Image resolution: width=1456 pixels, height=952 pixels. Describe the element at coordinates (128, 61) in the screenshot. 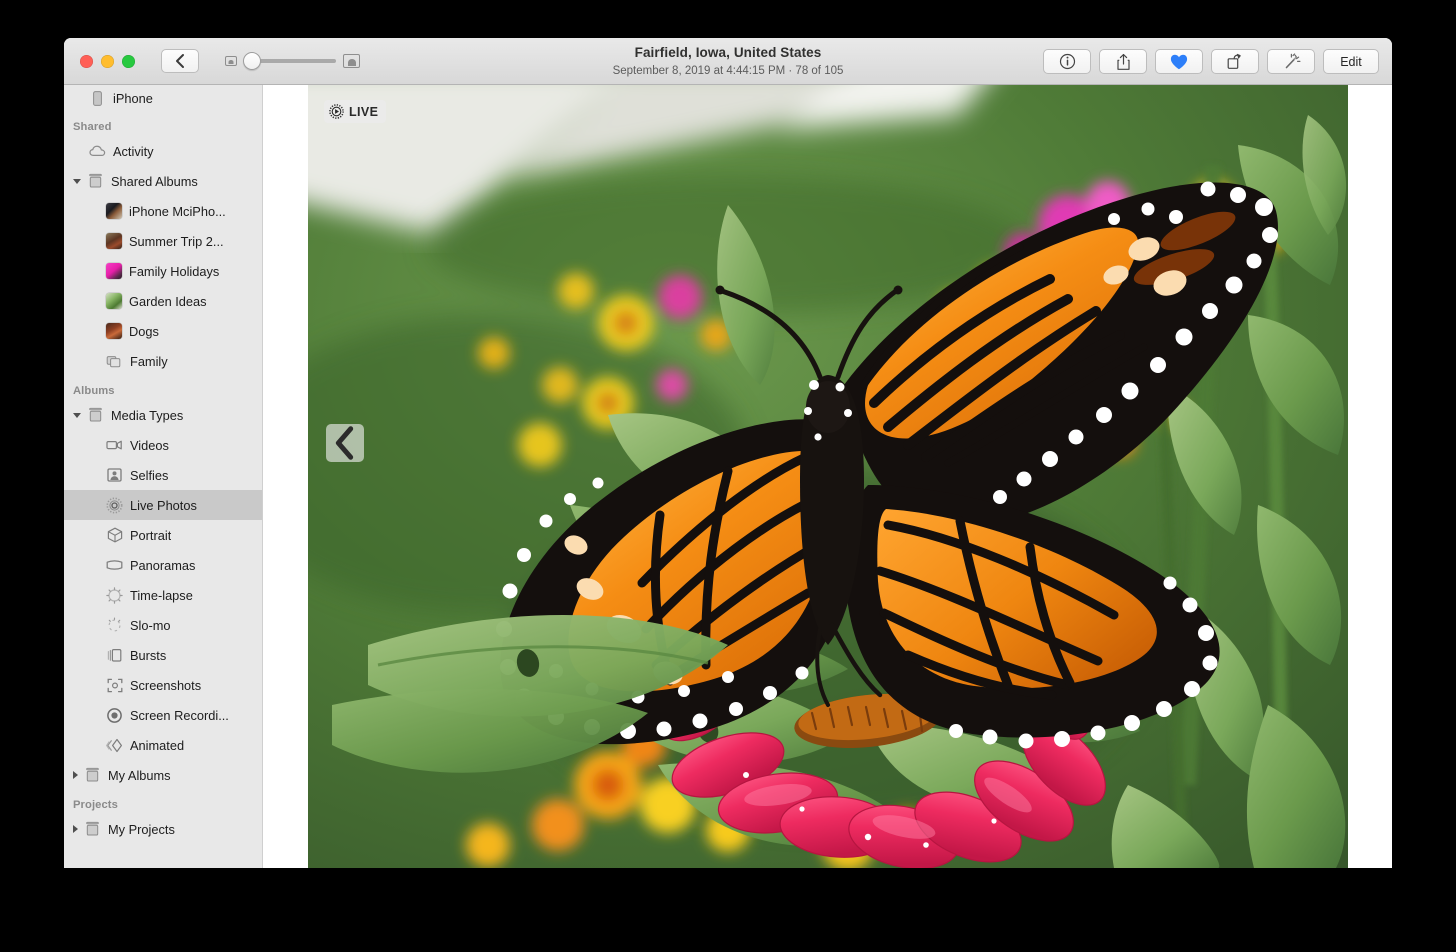

I see `zoom-button` at that location.